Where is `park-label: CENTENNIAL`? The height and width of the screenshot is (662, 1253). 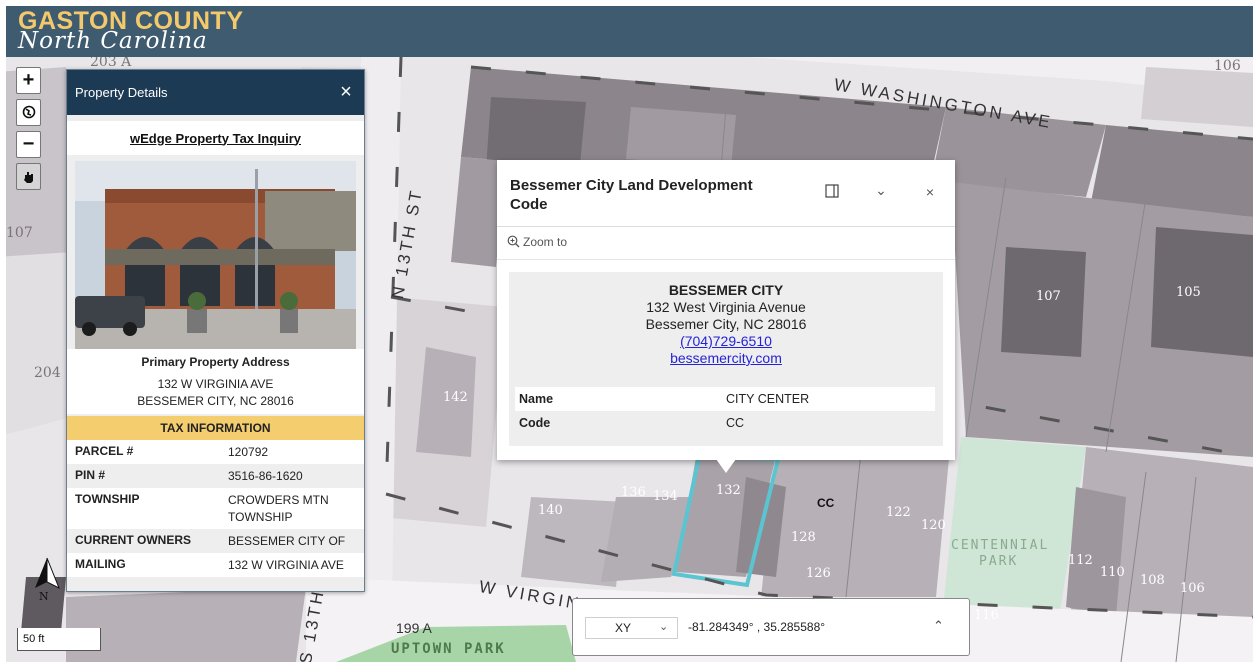 park-label: CENTENNIAL is located at coordinates (1000, 545).